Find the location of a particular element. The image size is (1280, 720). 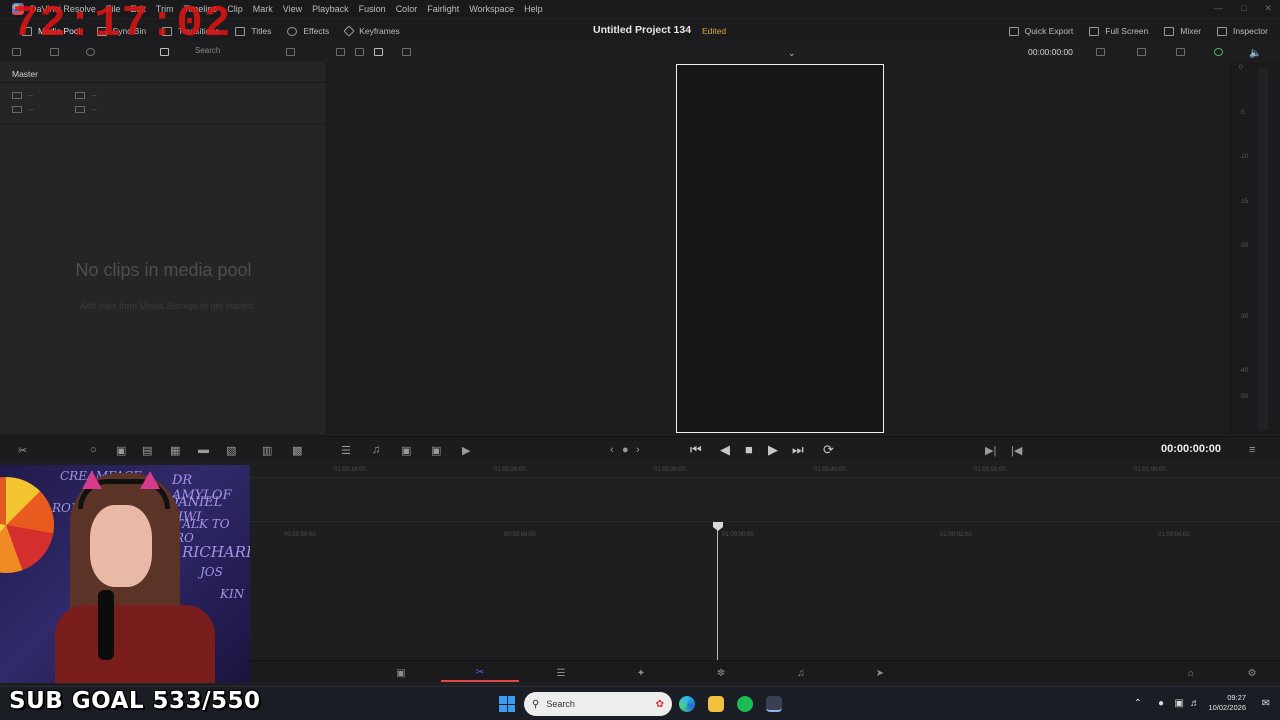

menu-fusion: Fusion is located at coordinates (372, 9).